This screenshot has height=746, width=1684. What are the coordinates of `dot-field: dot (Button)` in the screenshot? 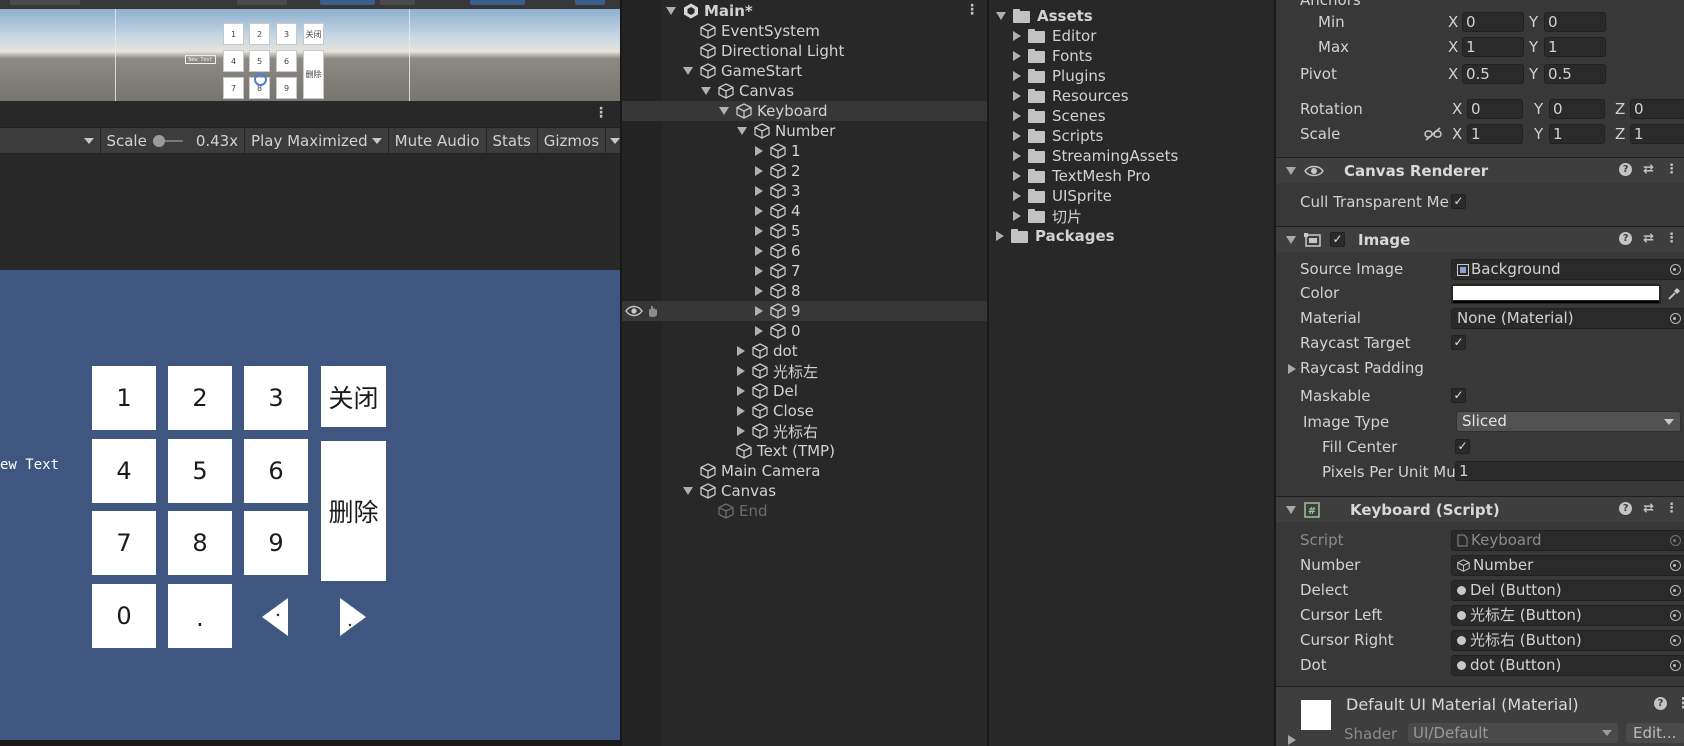 It's located at (1567, 665).